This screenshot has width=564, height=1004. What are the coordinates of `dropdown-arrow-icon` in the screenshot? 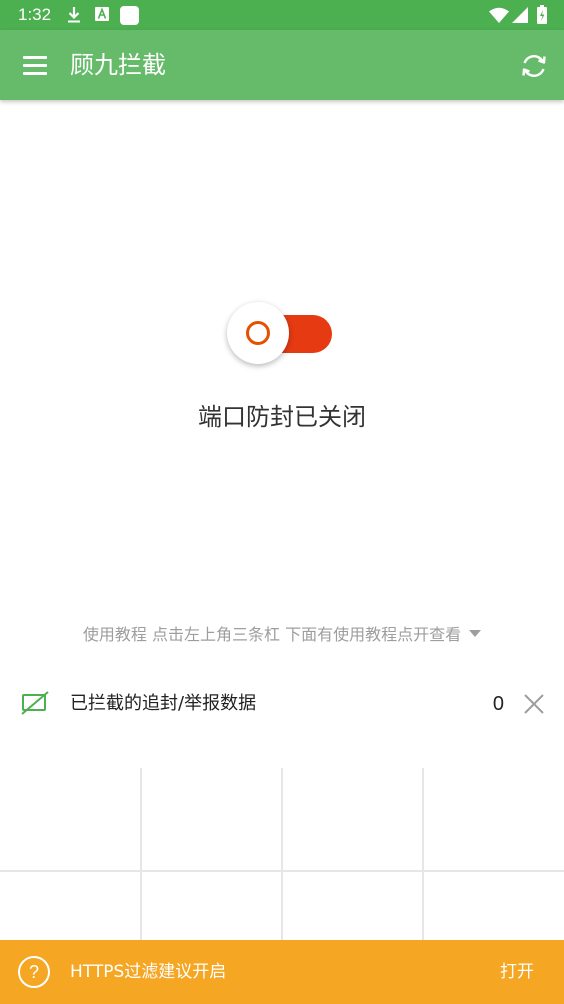 It's located at (475, 633).